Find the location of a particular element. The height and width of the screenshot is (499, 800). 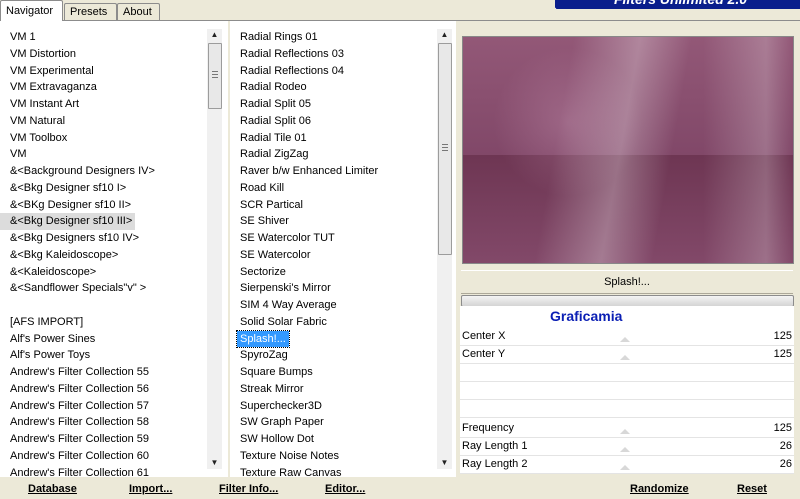

filter-scrollbar: ▲ ▼ is located at coordinates (444, 249).